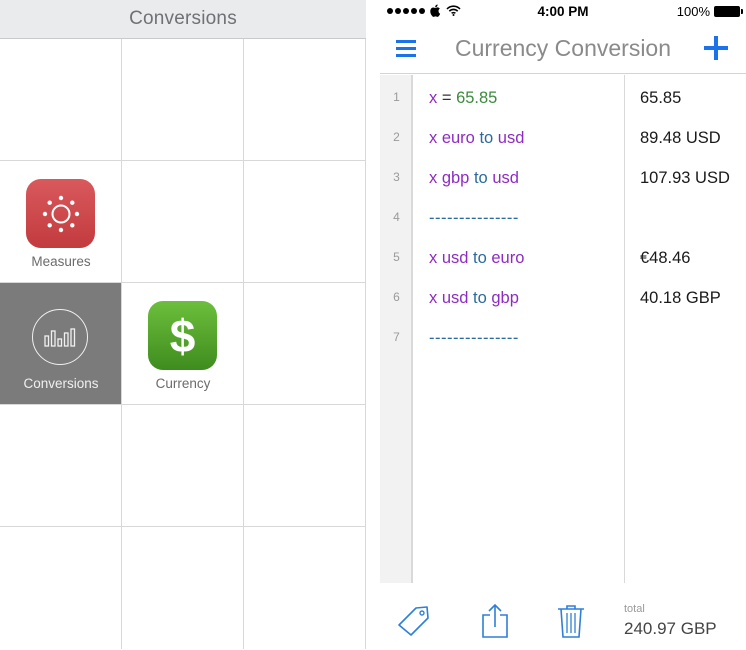 Image resolution: width=746 pixels, height=650 pixels. What do you see at coordinates (680, 298) in the screenshot?
I see `line-result: 40.18 GBP` at bounding box center [680, 298].